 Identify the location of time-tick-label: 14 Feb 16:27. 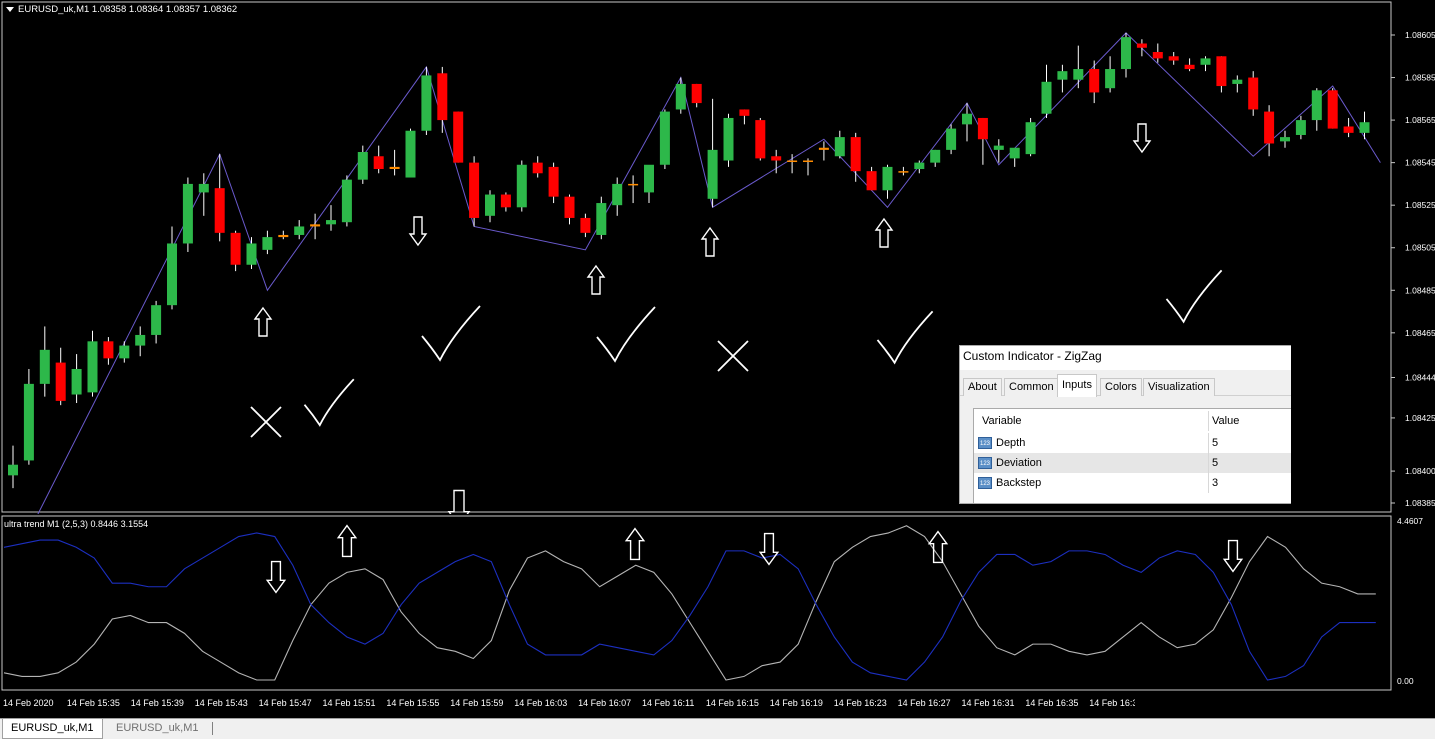
(924, 703).